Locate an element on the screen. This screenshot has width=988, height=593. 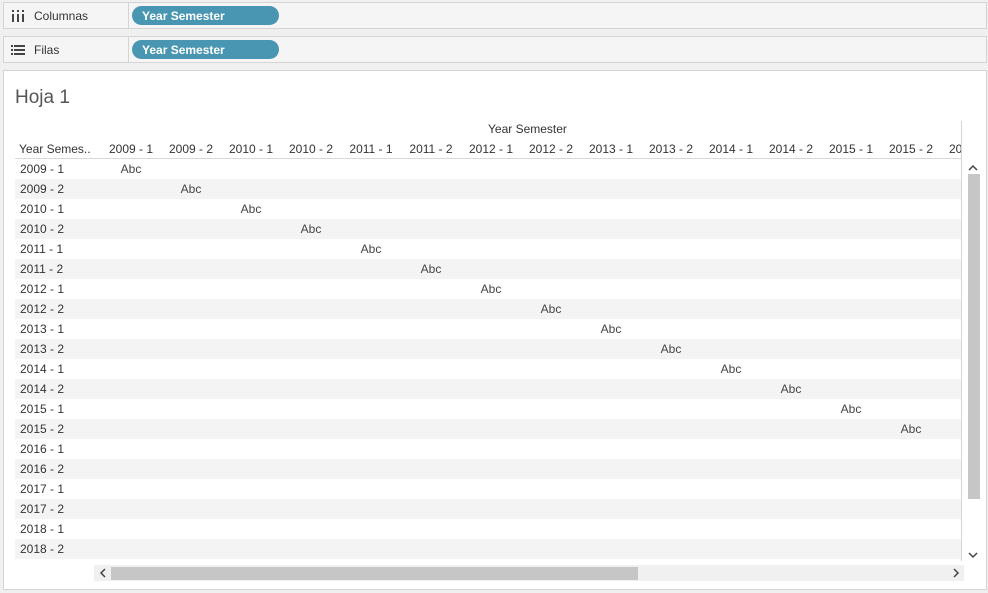
table-row: 2009 - 1 Abc is located at coordinates (488, 169).